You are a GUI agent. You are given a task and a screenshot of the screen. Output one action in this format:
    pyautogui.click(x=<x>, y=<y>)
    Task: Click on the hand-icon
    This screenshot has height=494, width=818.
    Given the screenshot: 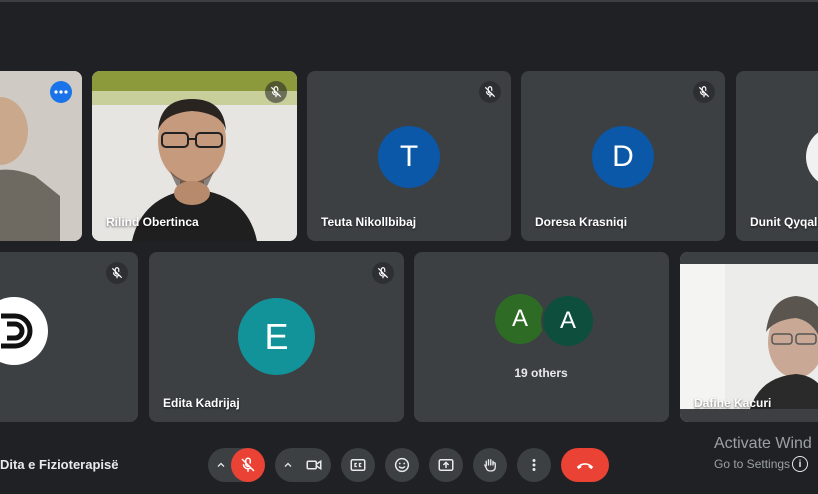 What is the action you would take?
    pyautogui.click(x=490, y=465)
    